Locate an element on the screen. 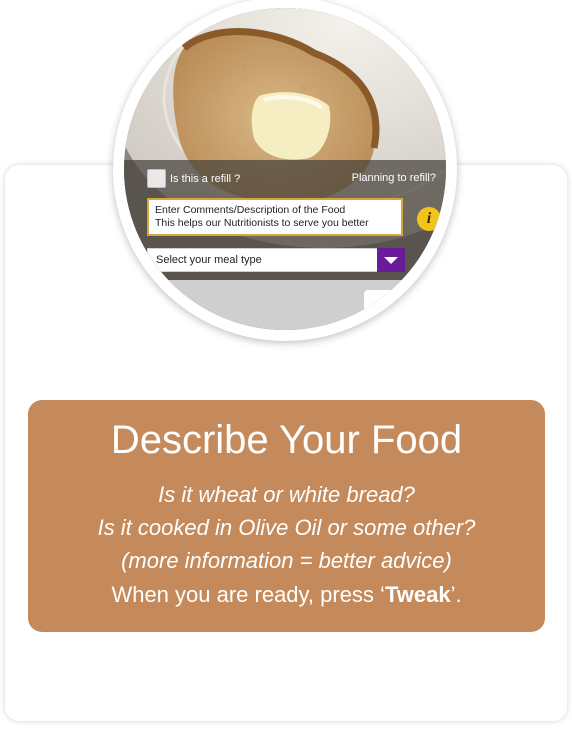 The width and height of the screenshot is (572, 729). panel-line-oil: Is it cooked in Olive Oil or some other? is located at coordinates (286, 527).